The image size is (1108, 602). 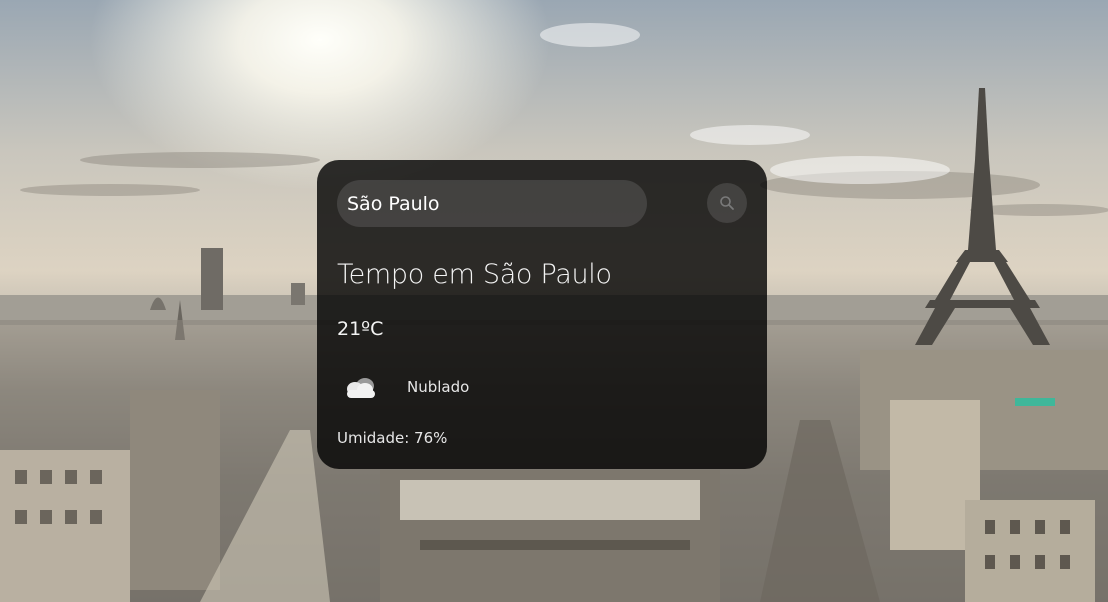 What do you see at coordinates (392, 438) in the screenshot?
I see `humidity-value: Umidade: 76%` at bounding box center [392, 438].